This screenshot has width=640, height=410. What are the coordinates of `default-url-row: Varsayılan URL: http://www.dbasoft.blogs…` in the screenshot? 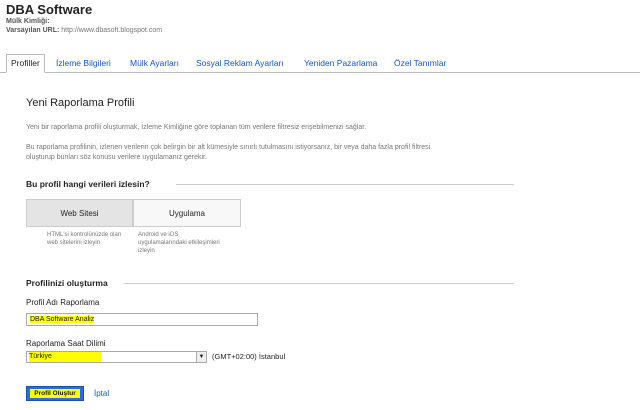 It's located at (84, 30).